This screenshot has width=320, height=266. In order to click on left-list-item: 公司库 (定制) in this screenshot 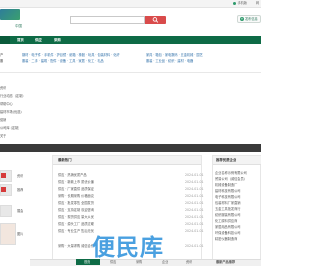, I will do `click(9, 128)`.